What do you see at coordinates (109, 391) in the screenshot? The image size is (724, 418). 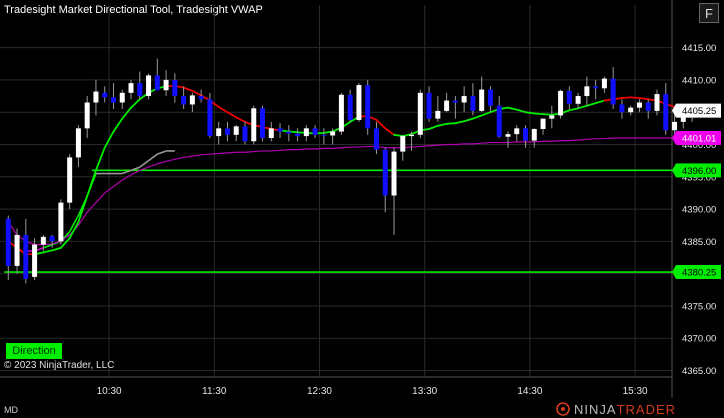 I see `time-tick-label-0: 10:30` at bounding box center [109, 391].